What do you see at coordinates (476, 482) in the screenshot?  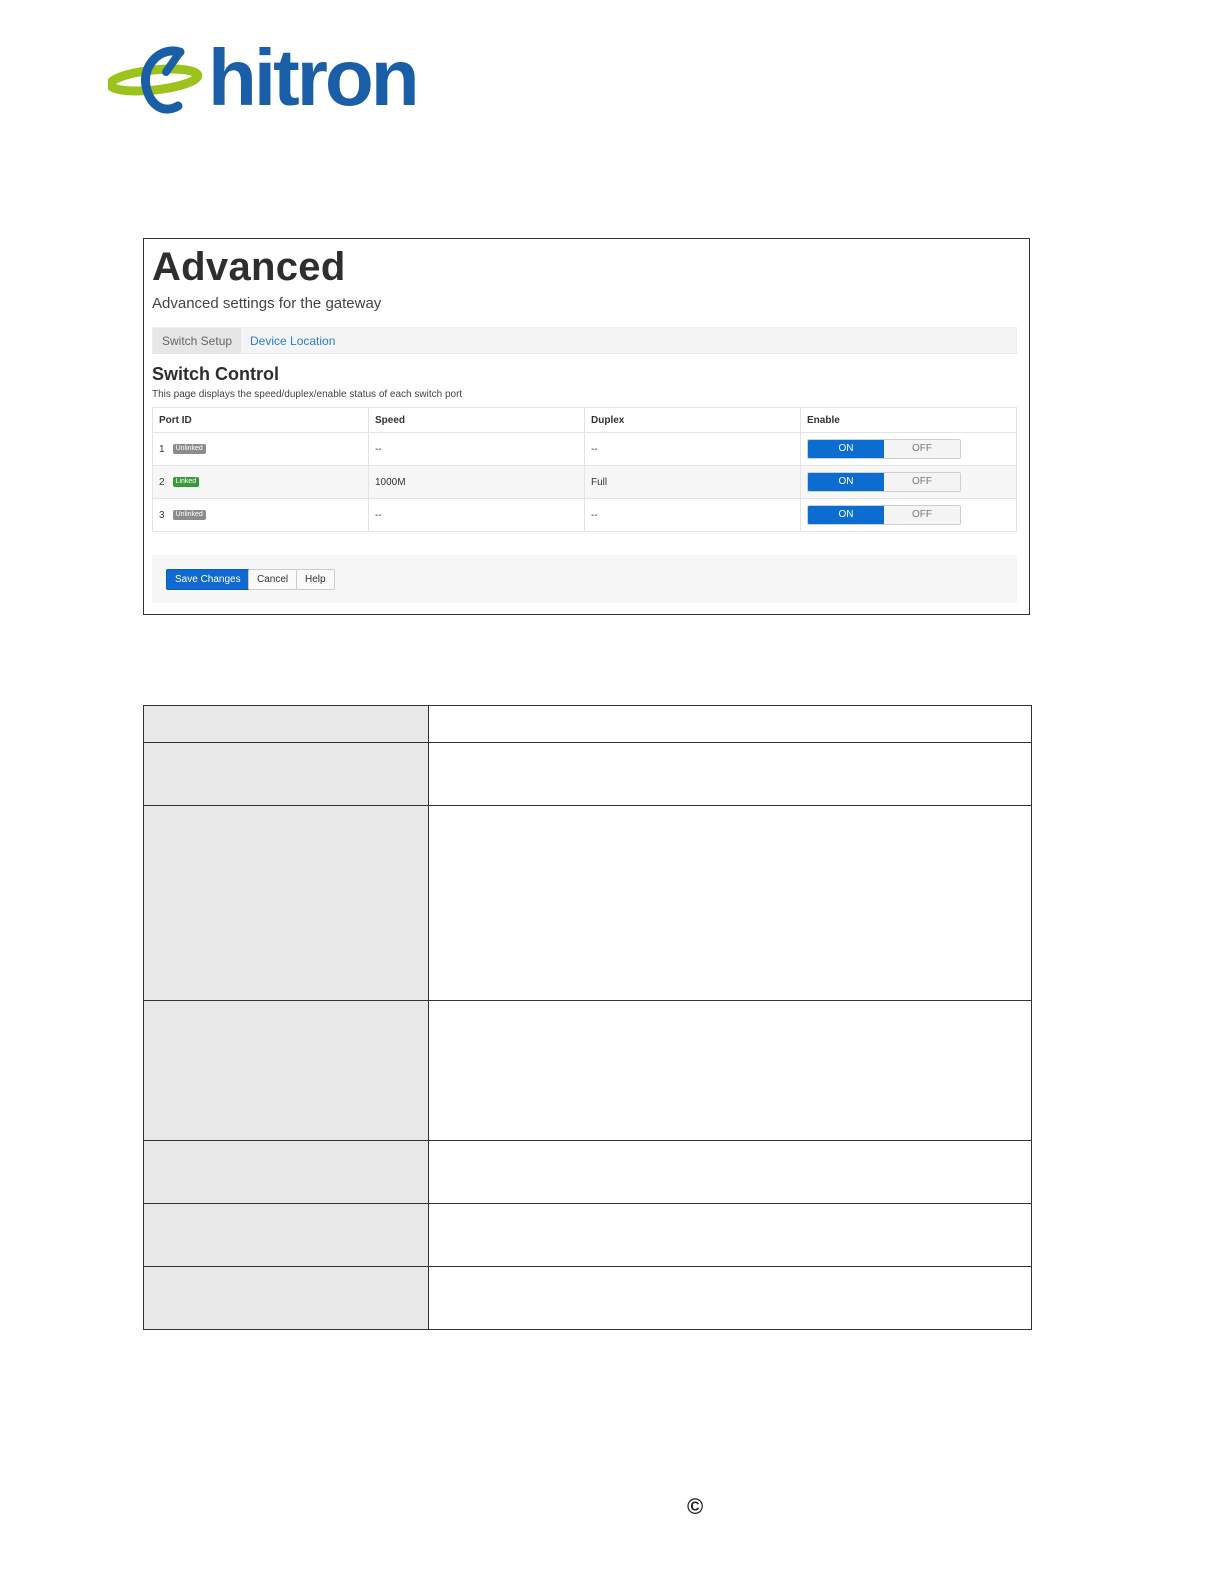 I see `speed-cell: 1000M` at bounding box center [476, 482].